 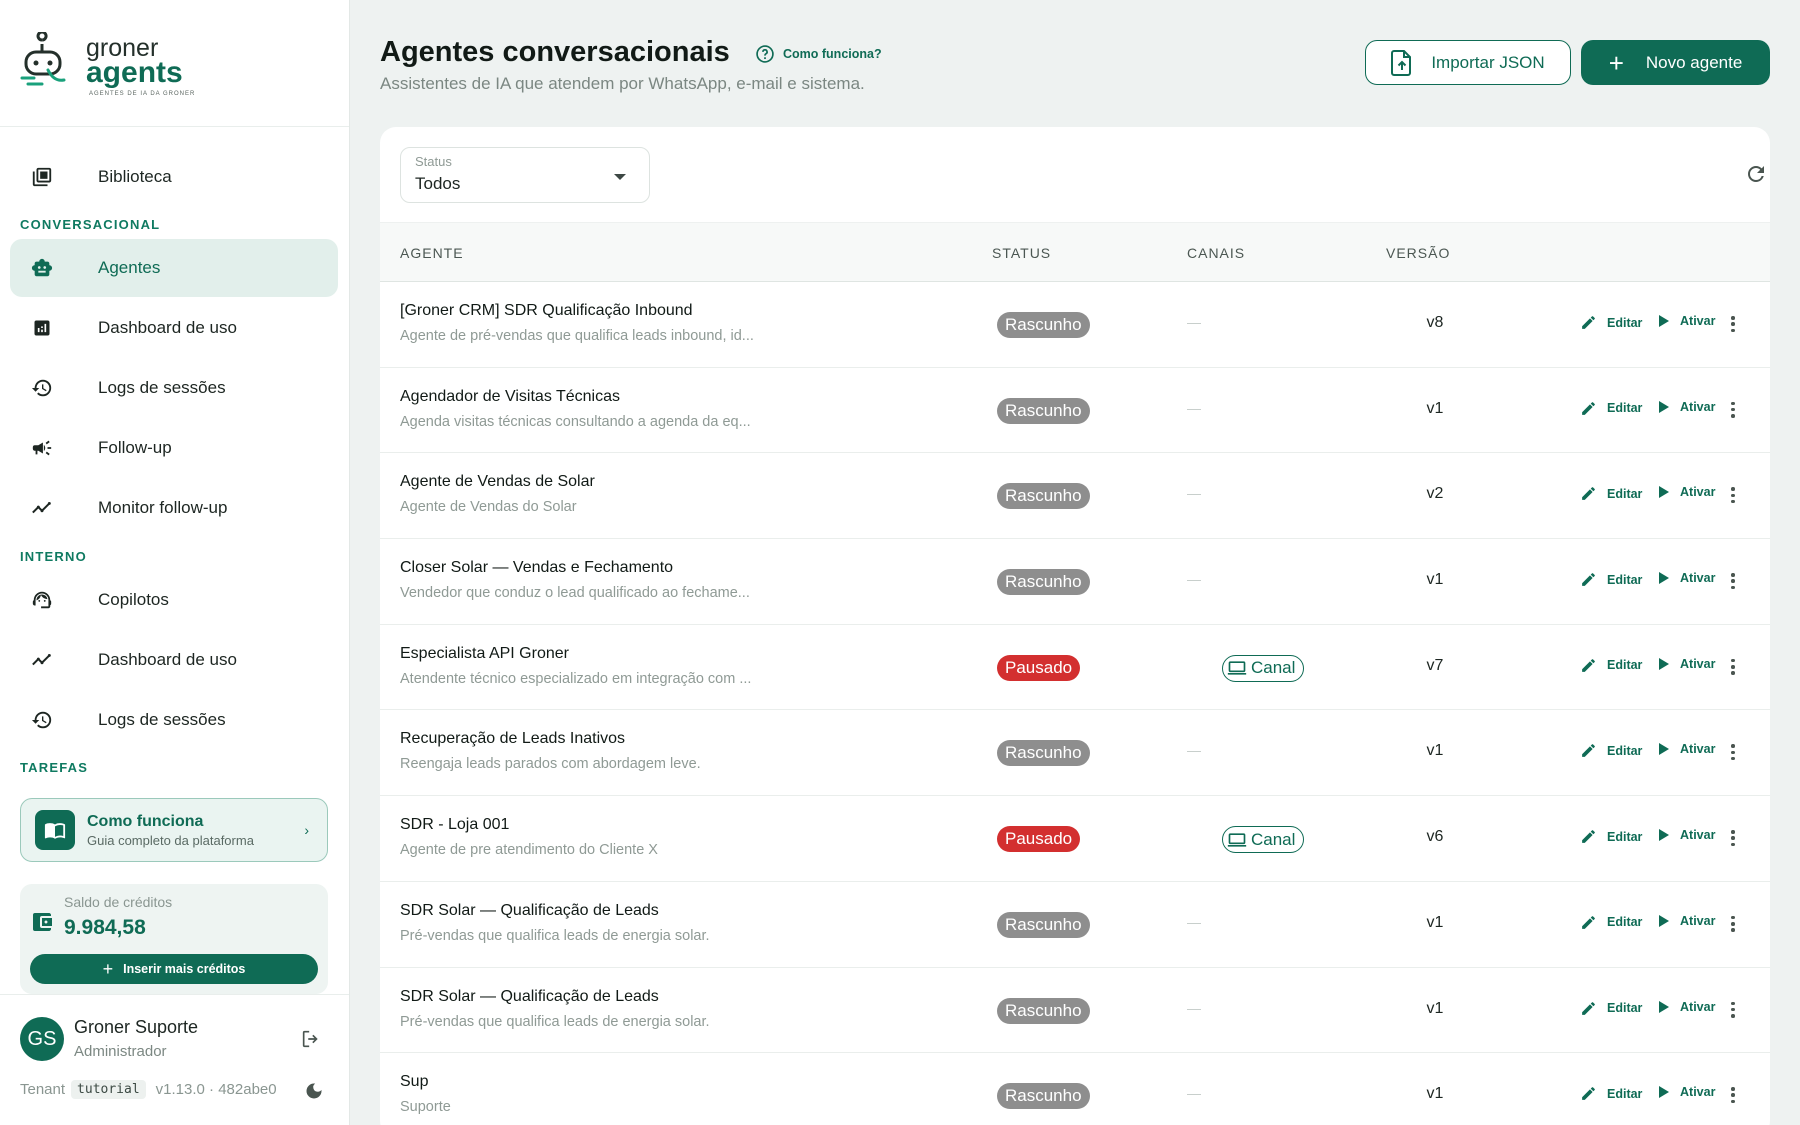 What do you see at coordinates (484, 654) in the screenshot?
I see `agent-name: Especialista API Groner` at bounding box center [484, 654].